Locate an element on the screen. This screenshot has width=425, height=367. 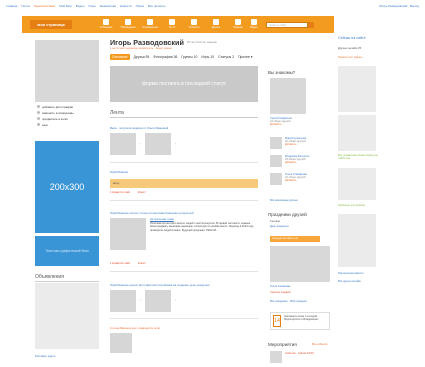
text-graphic-ad: Текстово-графический блок is located at coordinates (67, 251).